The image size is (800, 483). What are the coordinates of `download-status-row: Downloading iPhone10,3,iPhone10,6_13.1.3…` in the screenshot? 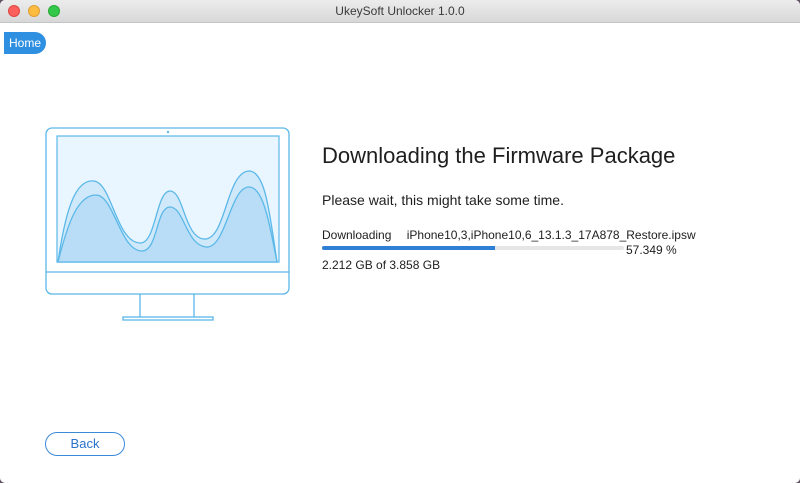 It's located at (509, 235).